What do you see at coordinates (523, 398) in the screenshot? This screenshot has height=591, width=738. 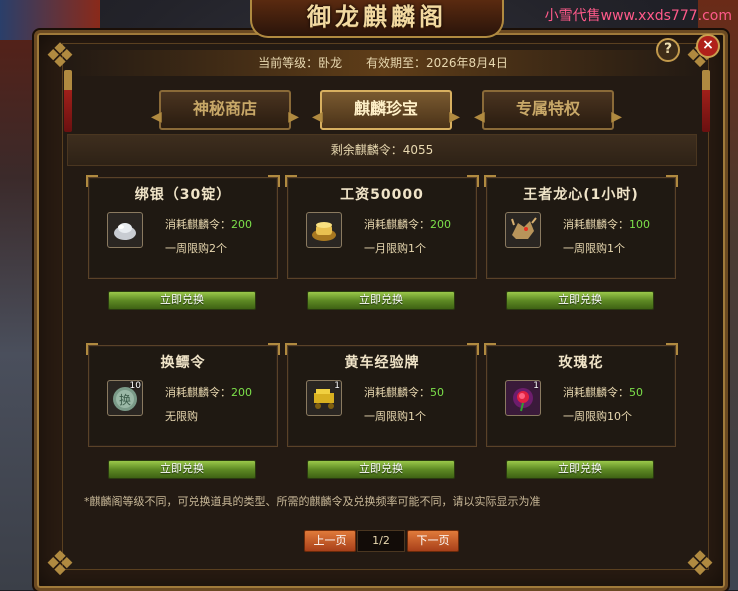 I see `rose-icon: 1` at bounding box center [523, 398].